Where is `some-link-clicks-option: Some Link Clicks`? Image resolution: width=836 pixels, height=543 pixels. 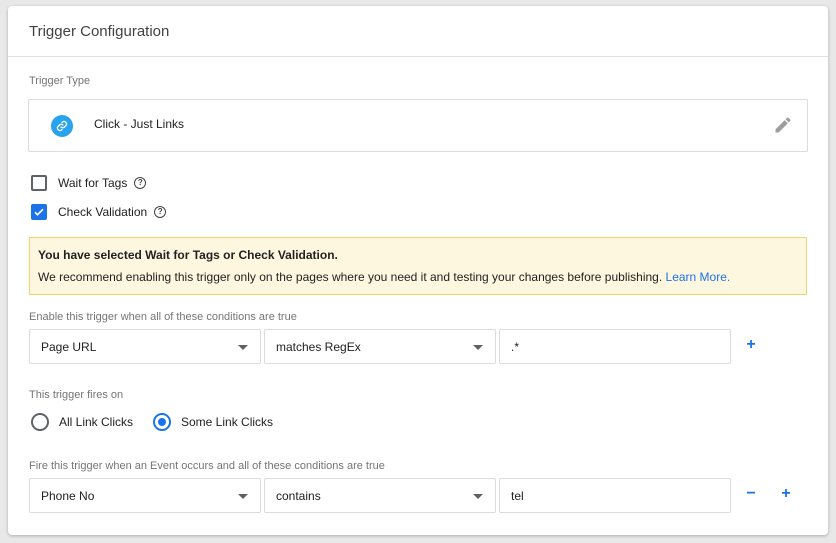
some-link-clicks-option: Some Link Clicks is located at coordinates (213, 422).